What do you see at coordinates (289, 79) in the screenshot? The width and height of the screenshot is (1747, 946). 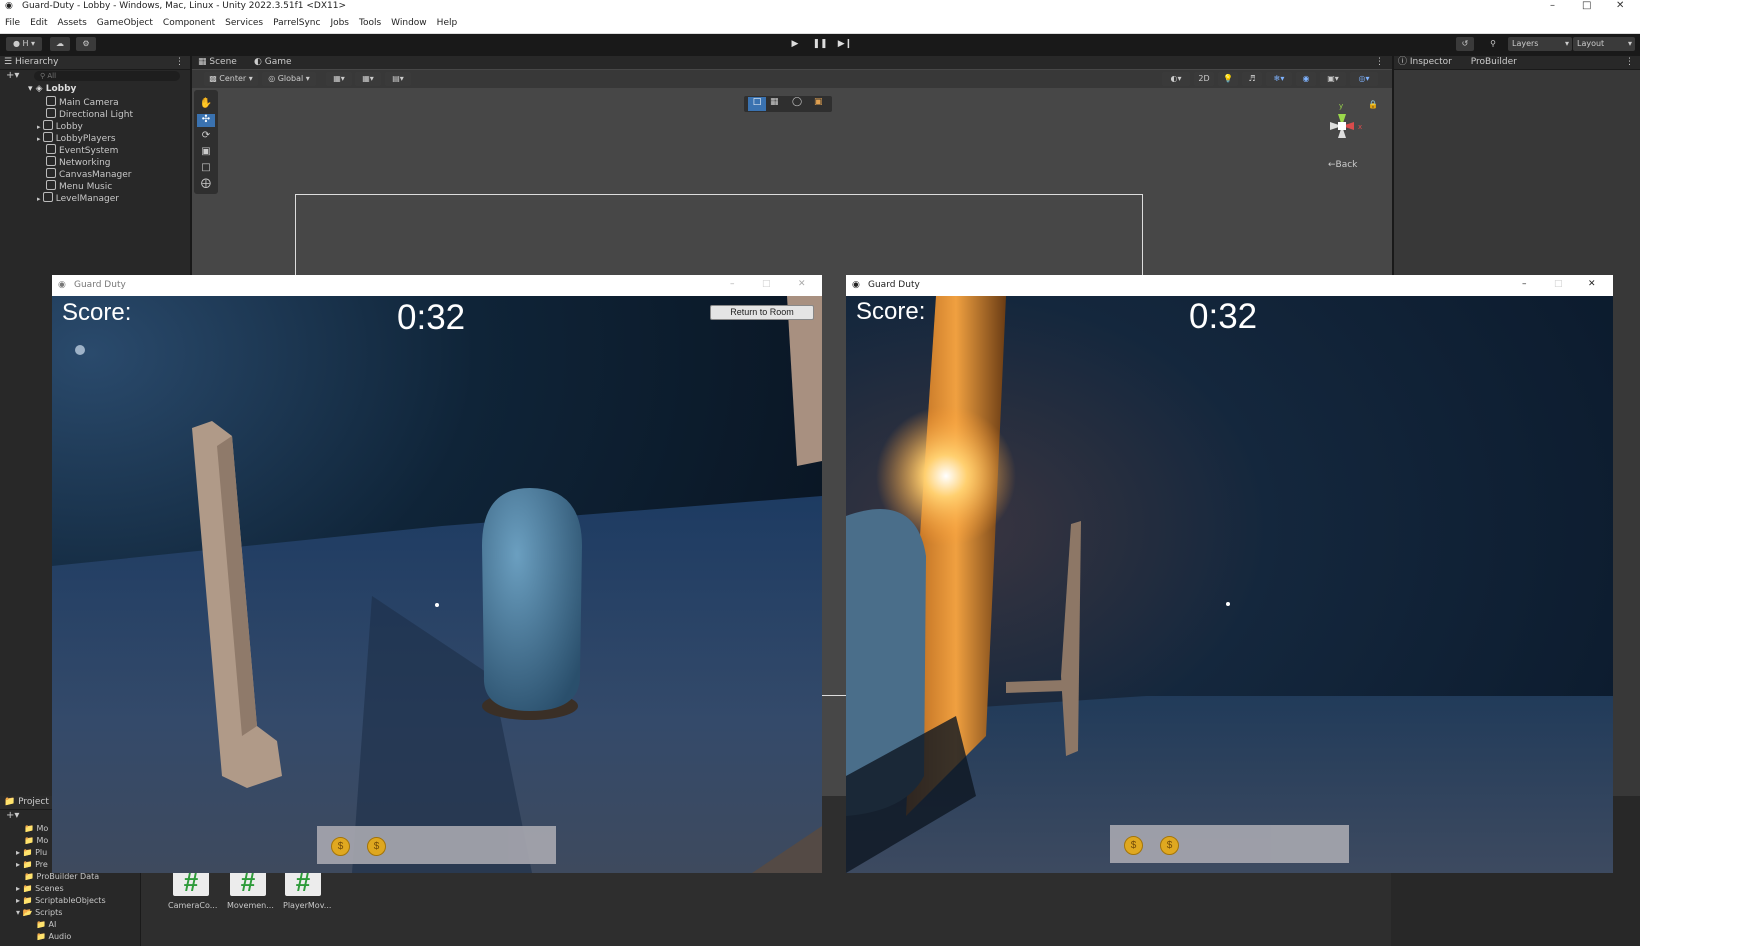 I see `space-dropdown: ◎ Global ▾` at bounding box center [289, 79].